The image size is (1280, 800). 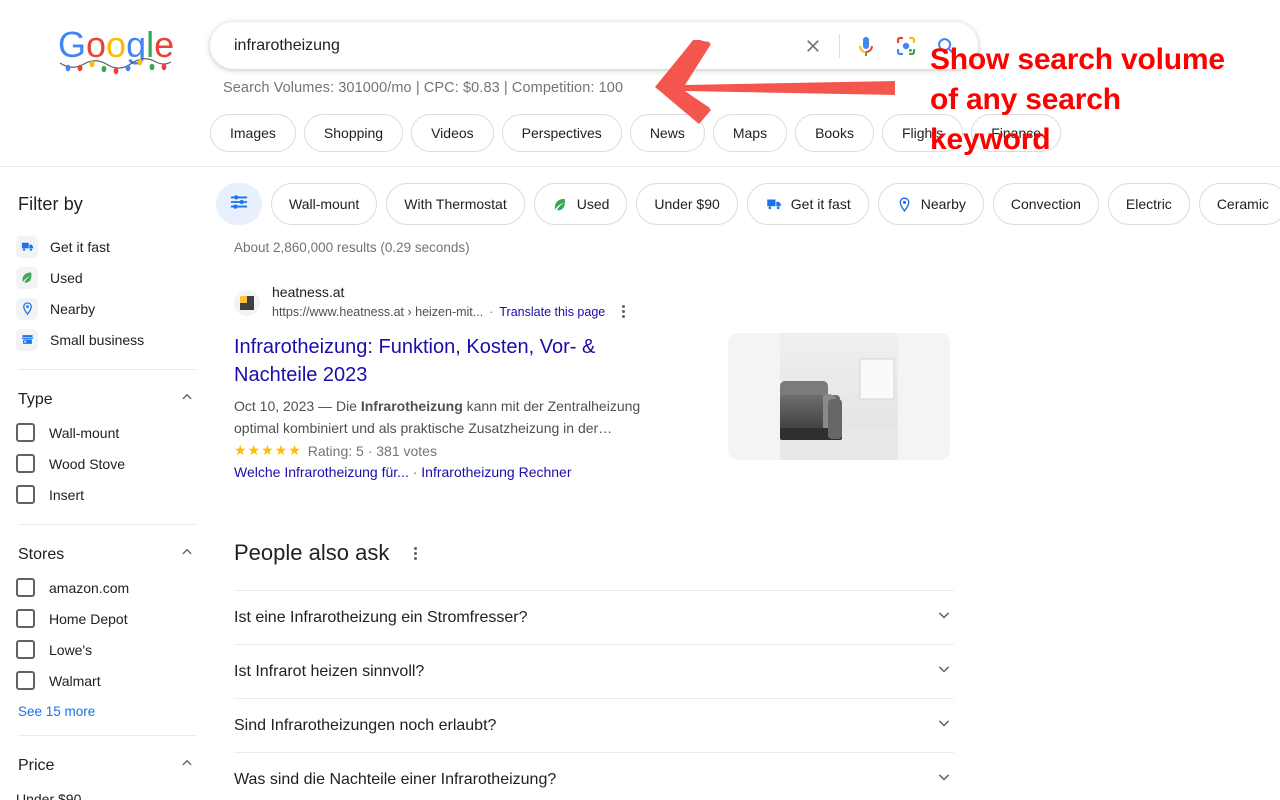 I want to click on chip-convection: Convection, so click(x=1045, y=204).